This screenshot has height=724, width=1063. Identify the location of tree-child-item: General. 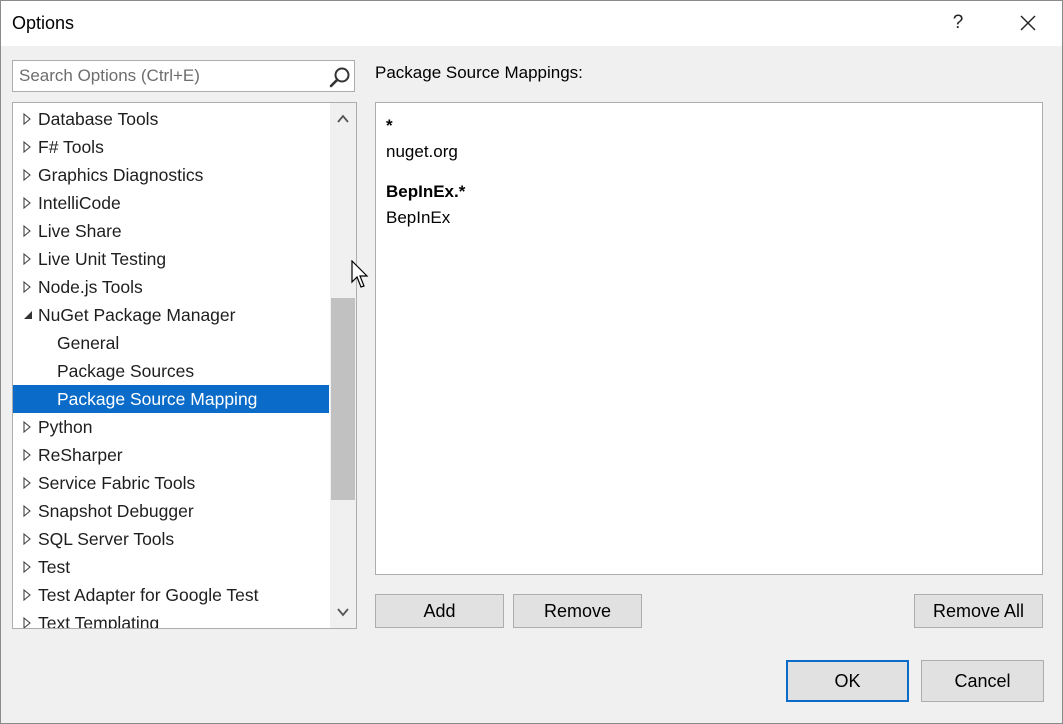
(171, 343).